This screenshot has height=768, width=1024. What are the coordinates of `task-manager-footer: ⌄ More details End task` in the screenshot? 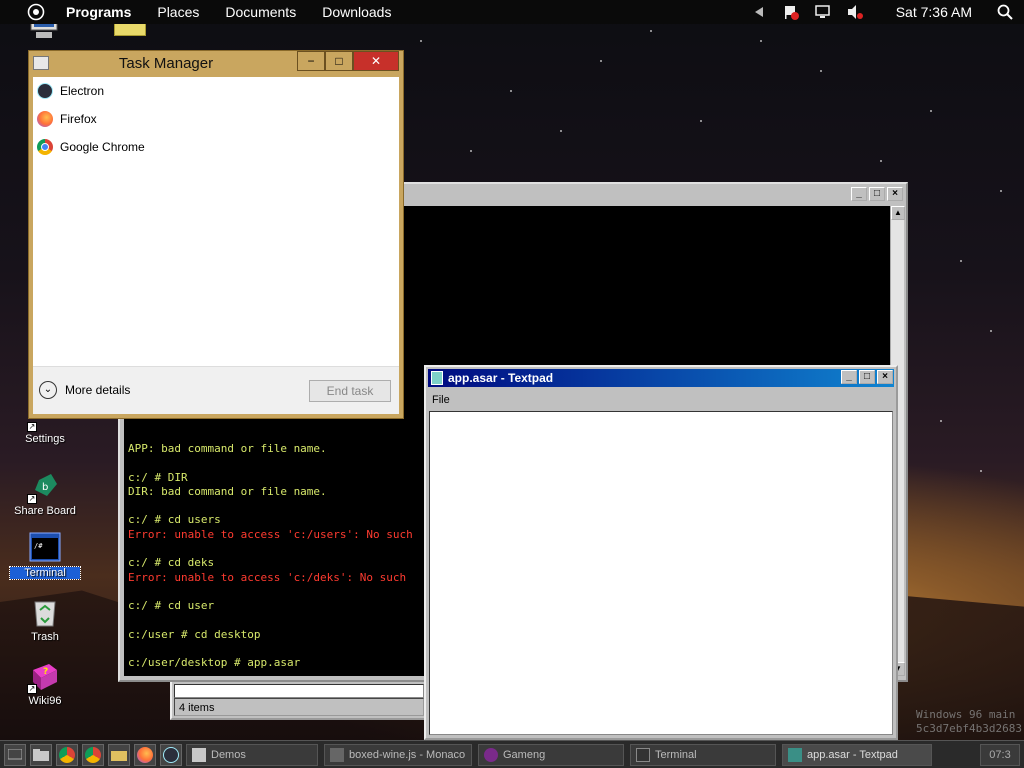 It's located at (216, 390).